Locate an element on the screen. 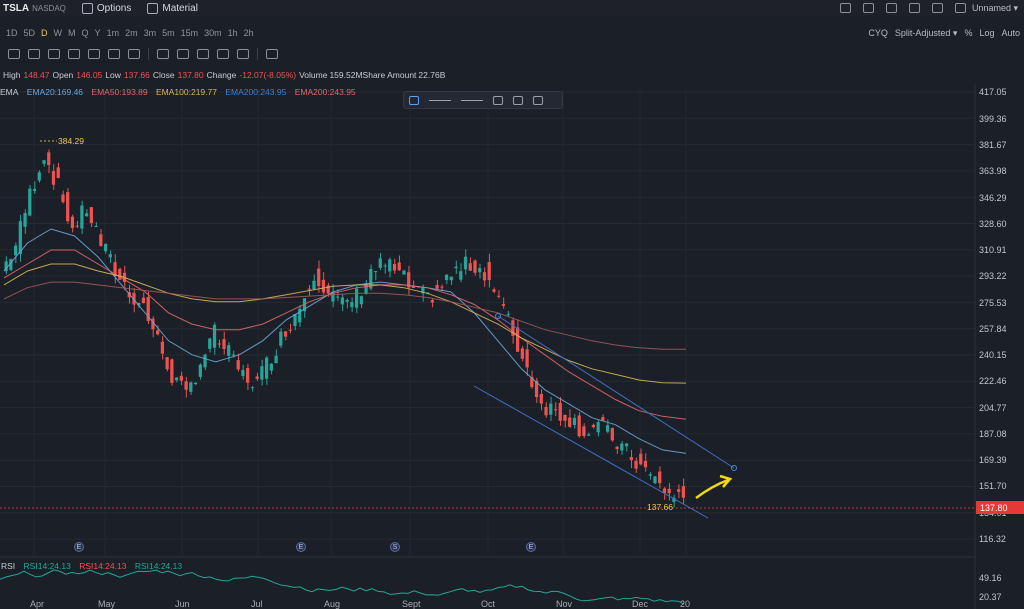 The width and height of the screenshot is (1024, 609). price-tick: 417.05 is located at coordinates (993, 92).